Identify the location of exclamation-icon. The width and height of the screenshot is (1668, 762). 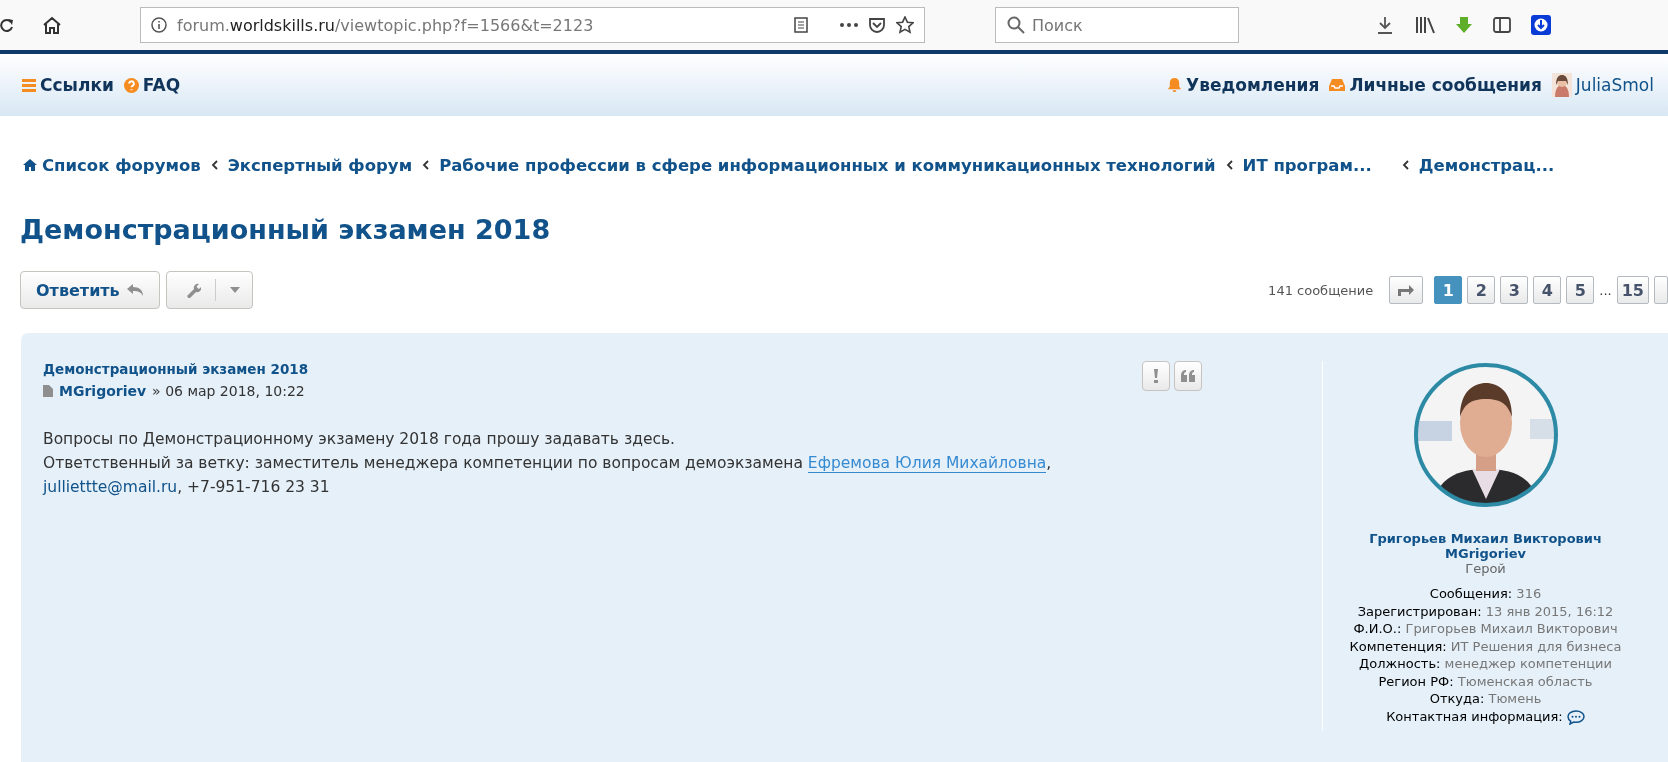
(1156, 376).